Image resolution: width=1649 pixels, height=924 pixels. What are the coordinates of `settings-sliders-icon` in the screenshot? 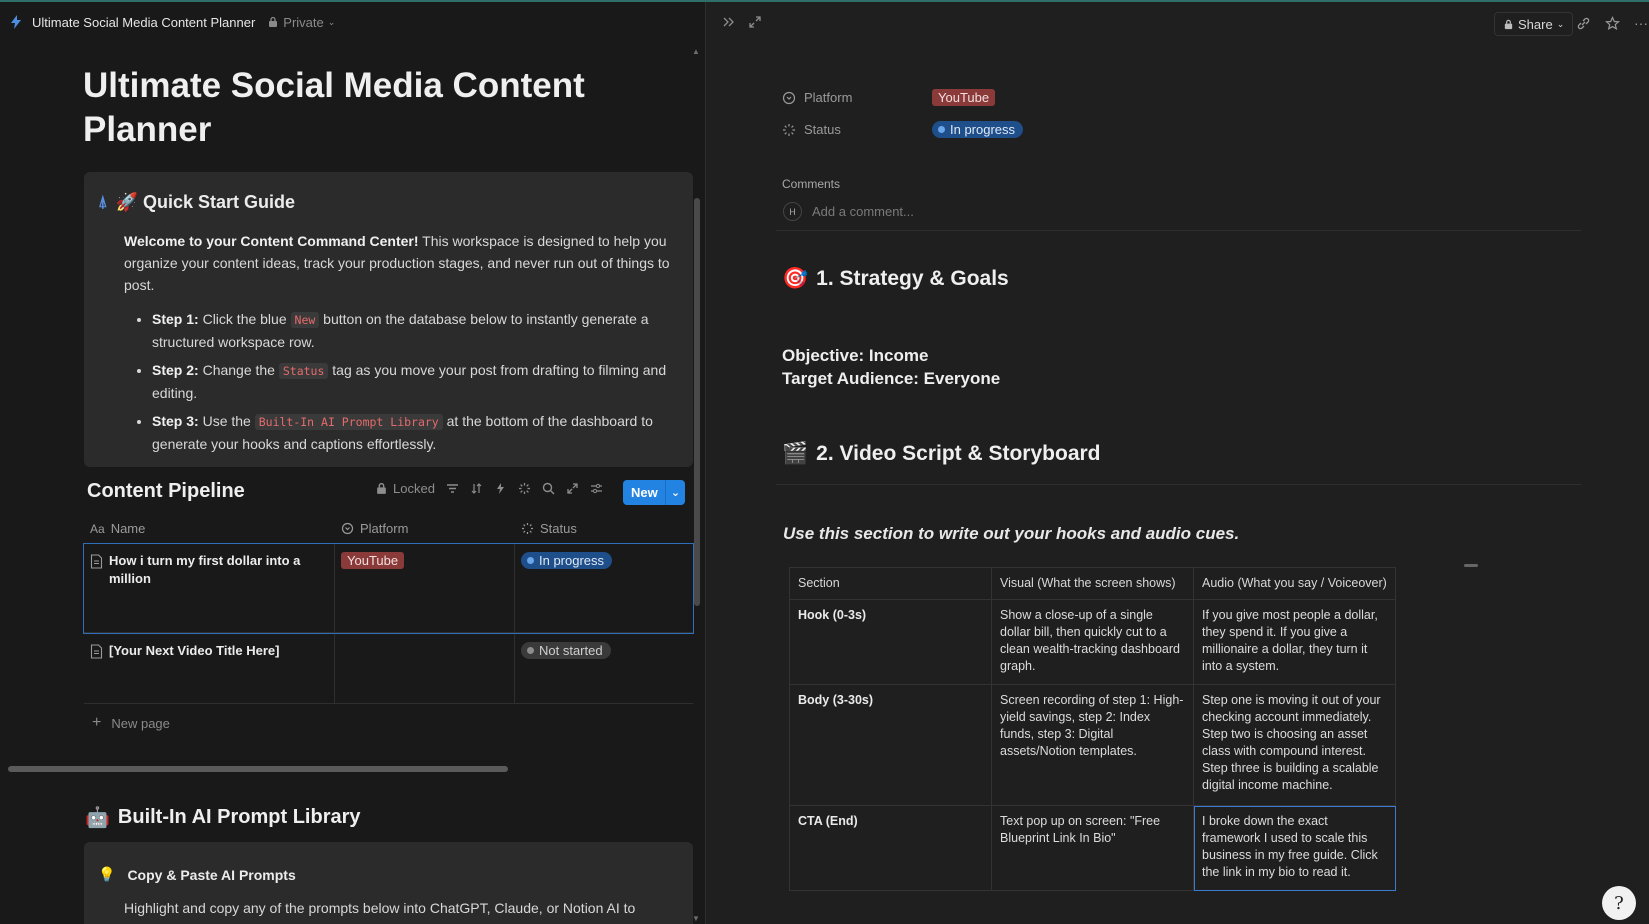 It's located at (596, 488).